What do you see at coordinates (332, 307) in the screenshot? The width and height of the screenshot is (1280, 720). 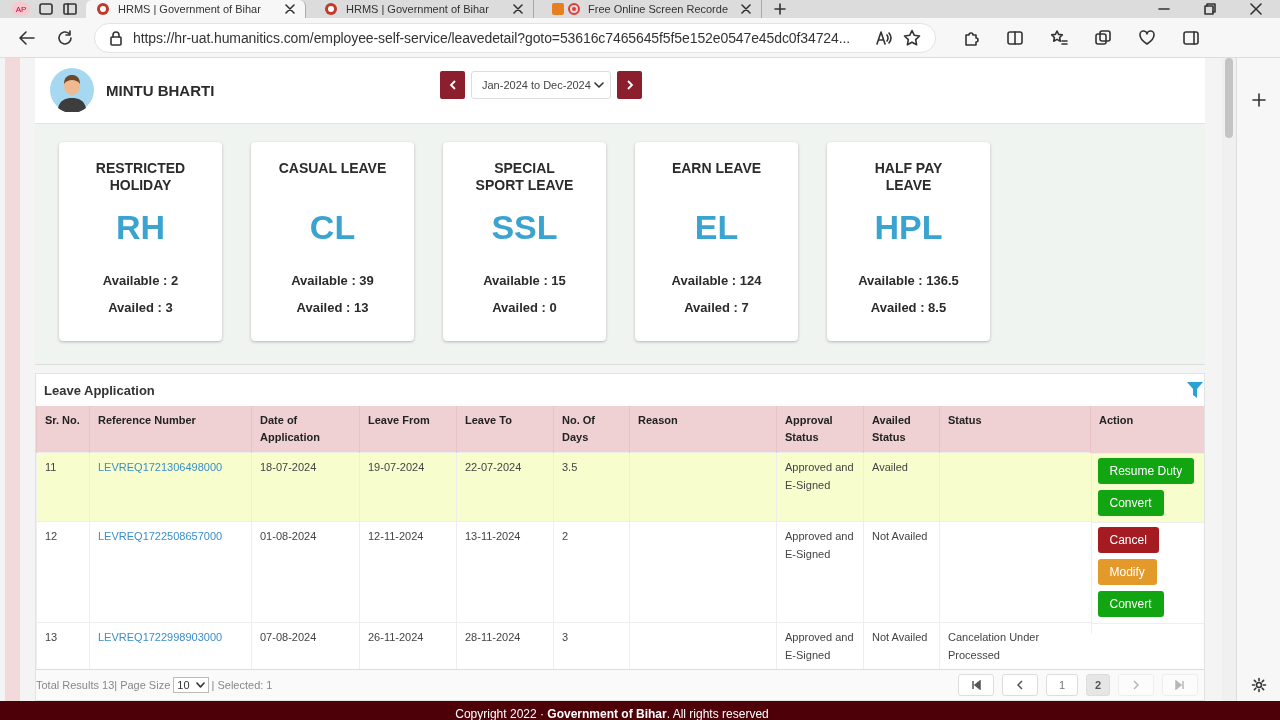 I see `availed-count: Availed : 13` at bounding box center [332, 307].